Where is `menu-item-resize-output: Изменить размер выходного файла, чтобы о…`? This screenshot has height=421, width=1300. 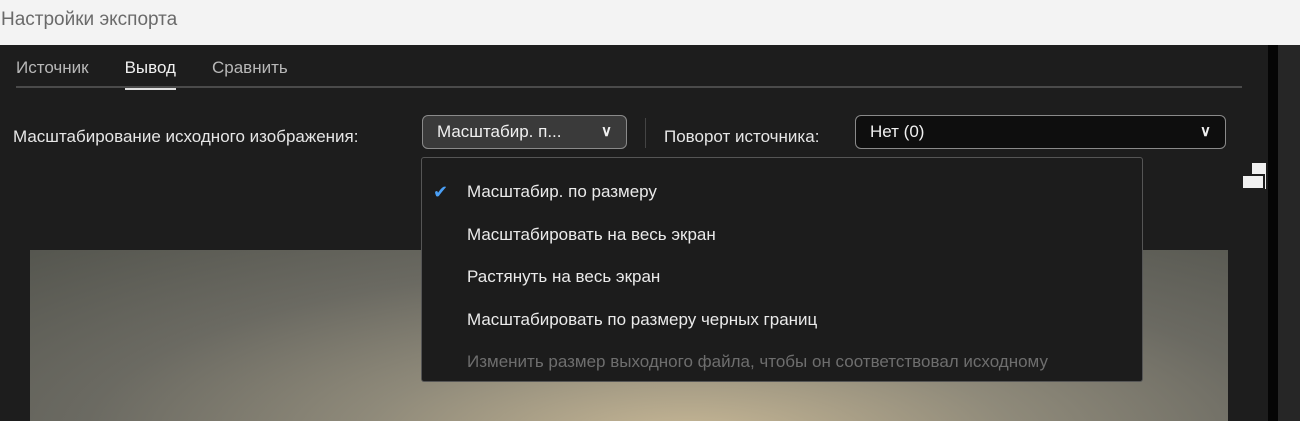
menu-item-resize-output: Изменить размер выходного файла, чтобы о… is located at coordinates (782, 362).